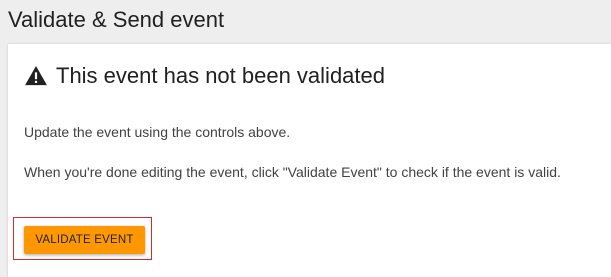  Describe the element at coordinates (116, 19) in the screenshot. I see `section-title: Validate & Send event` at that location.